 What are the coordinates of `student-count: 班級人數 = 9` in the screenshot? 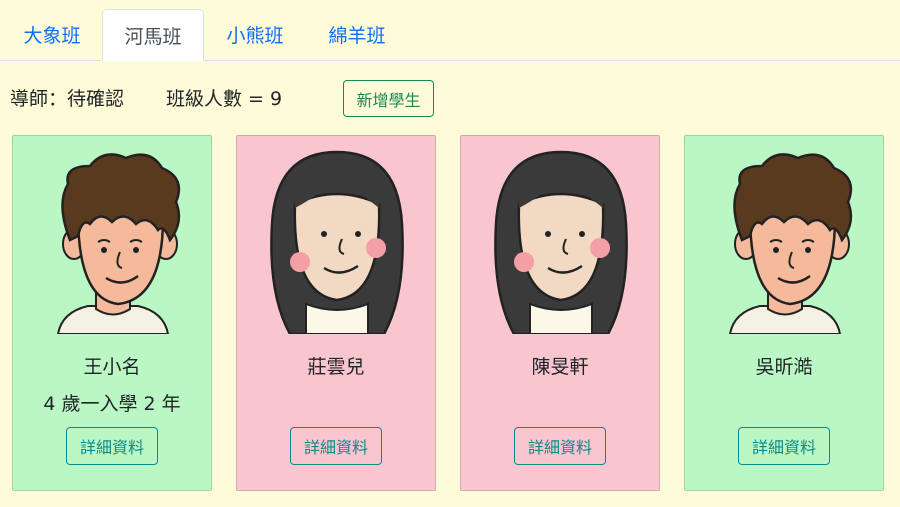 It's located at (224, 99).